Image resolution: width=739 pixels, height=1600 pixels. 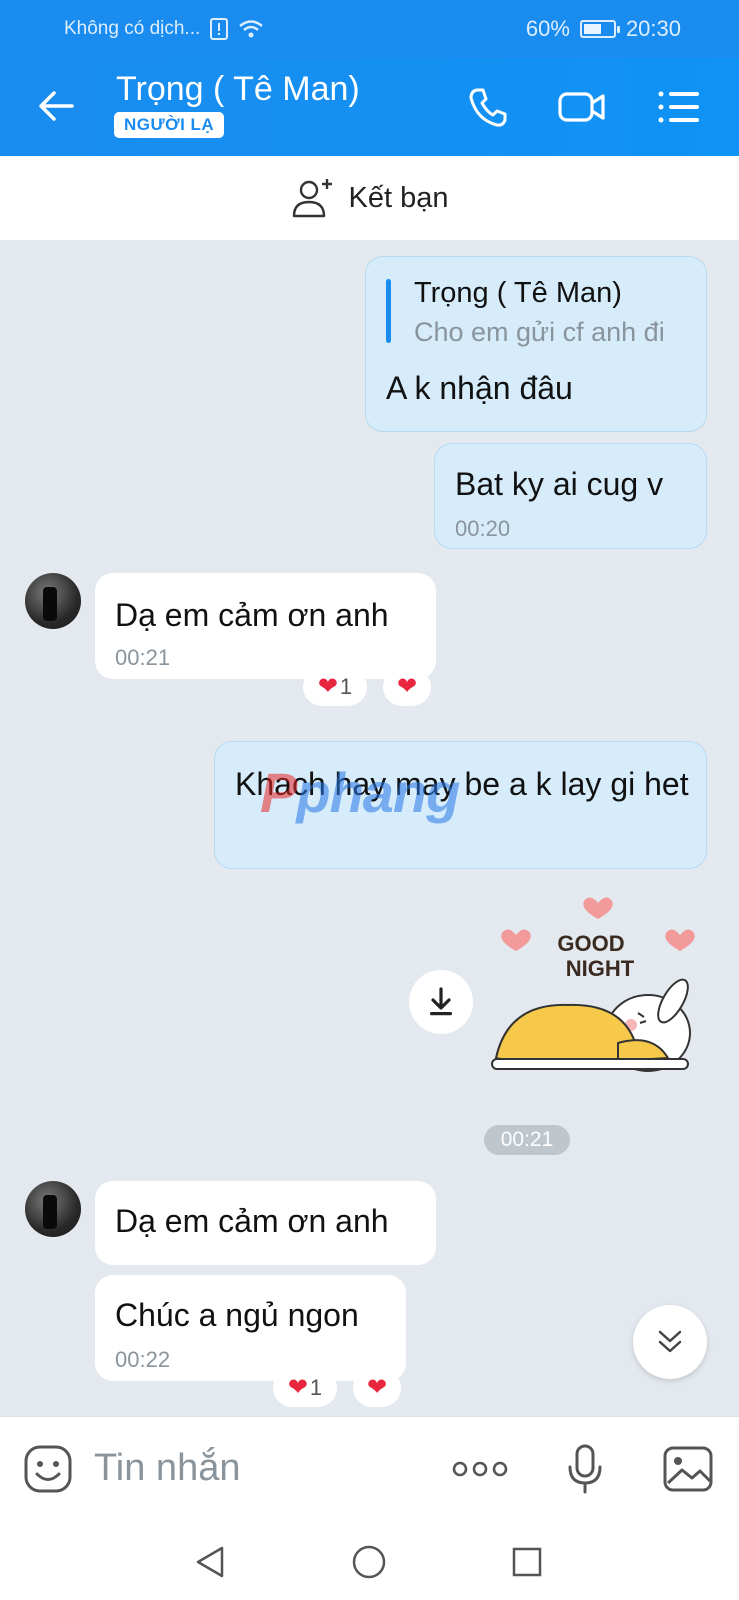 I want to click on add-friend-button: Kết bạn, so click(x=369, y=198).